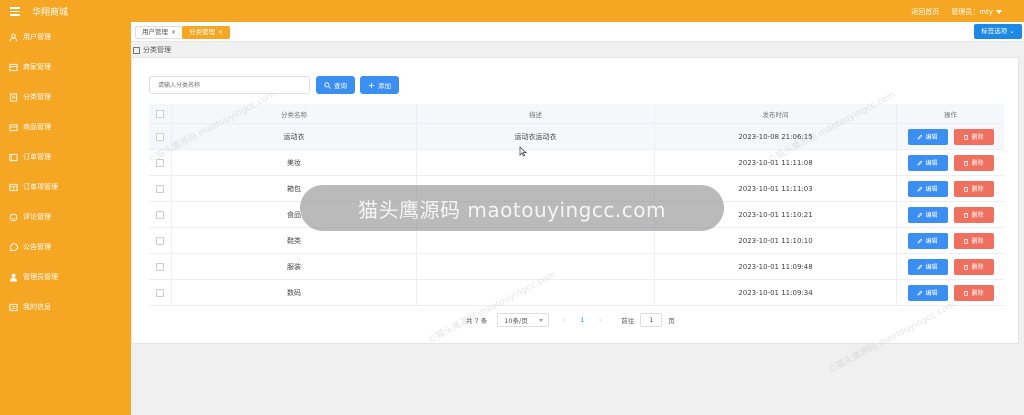 The width and height of the screenshot is (1024, 415). Describe the element at coordinates (33, 187) in the screenshot. I see `sidebar-item-order-items: 订单项管理` at that location.